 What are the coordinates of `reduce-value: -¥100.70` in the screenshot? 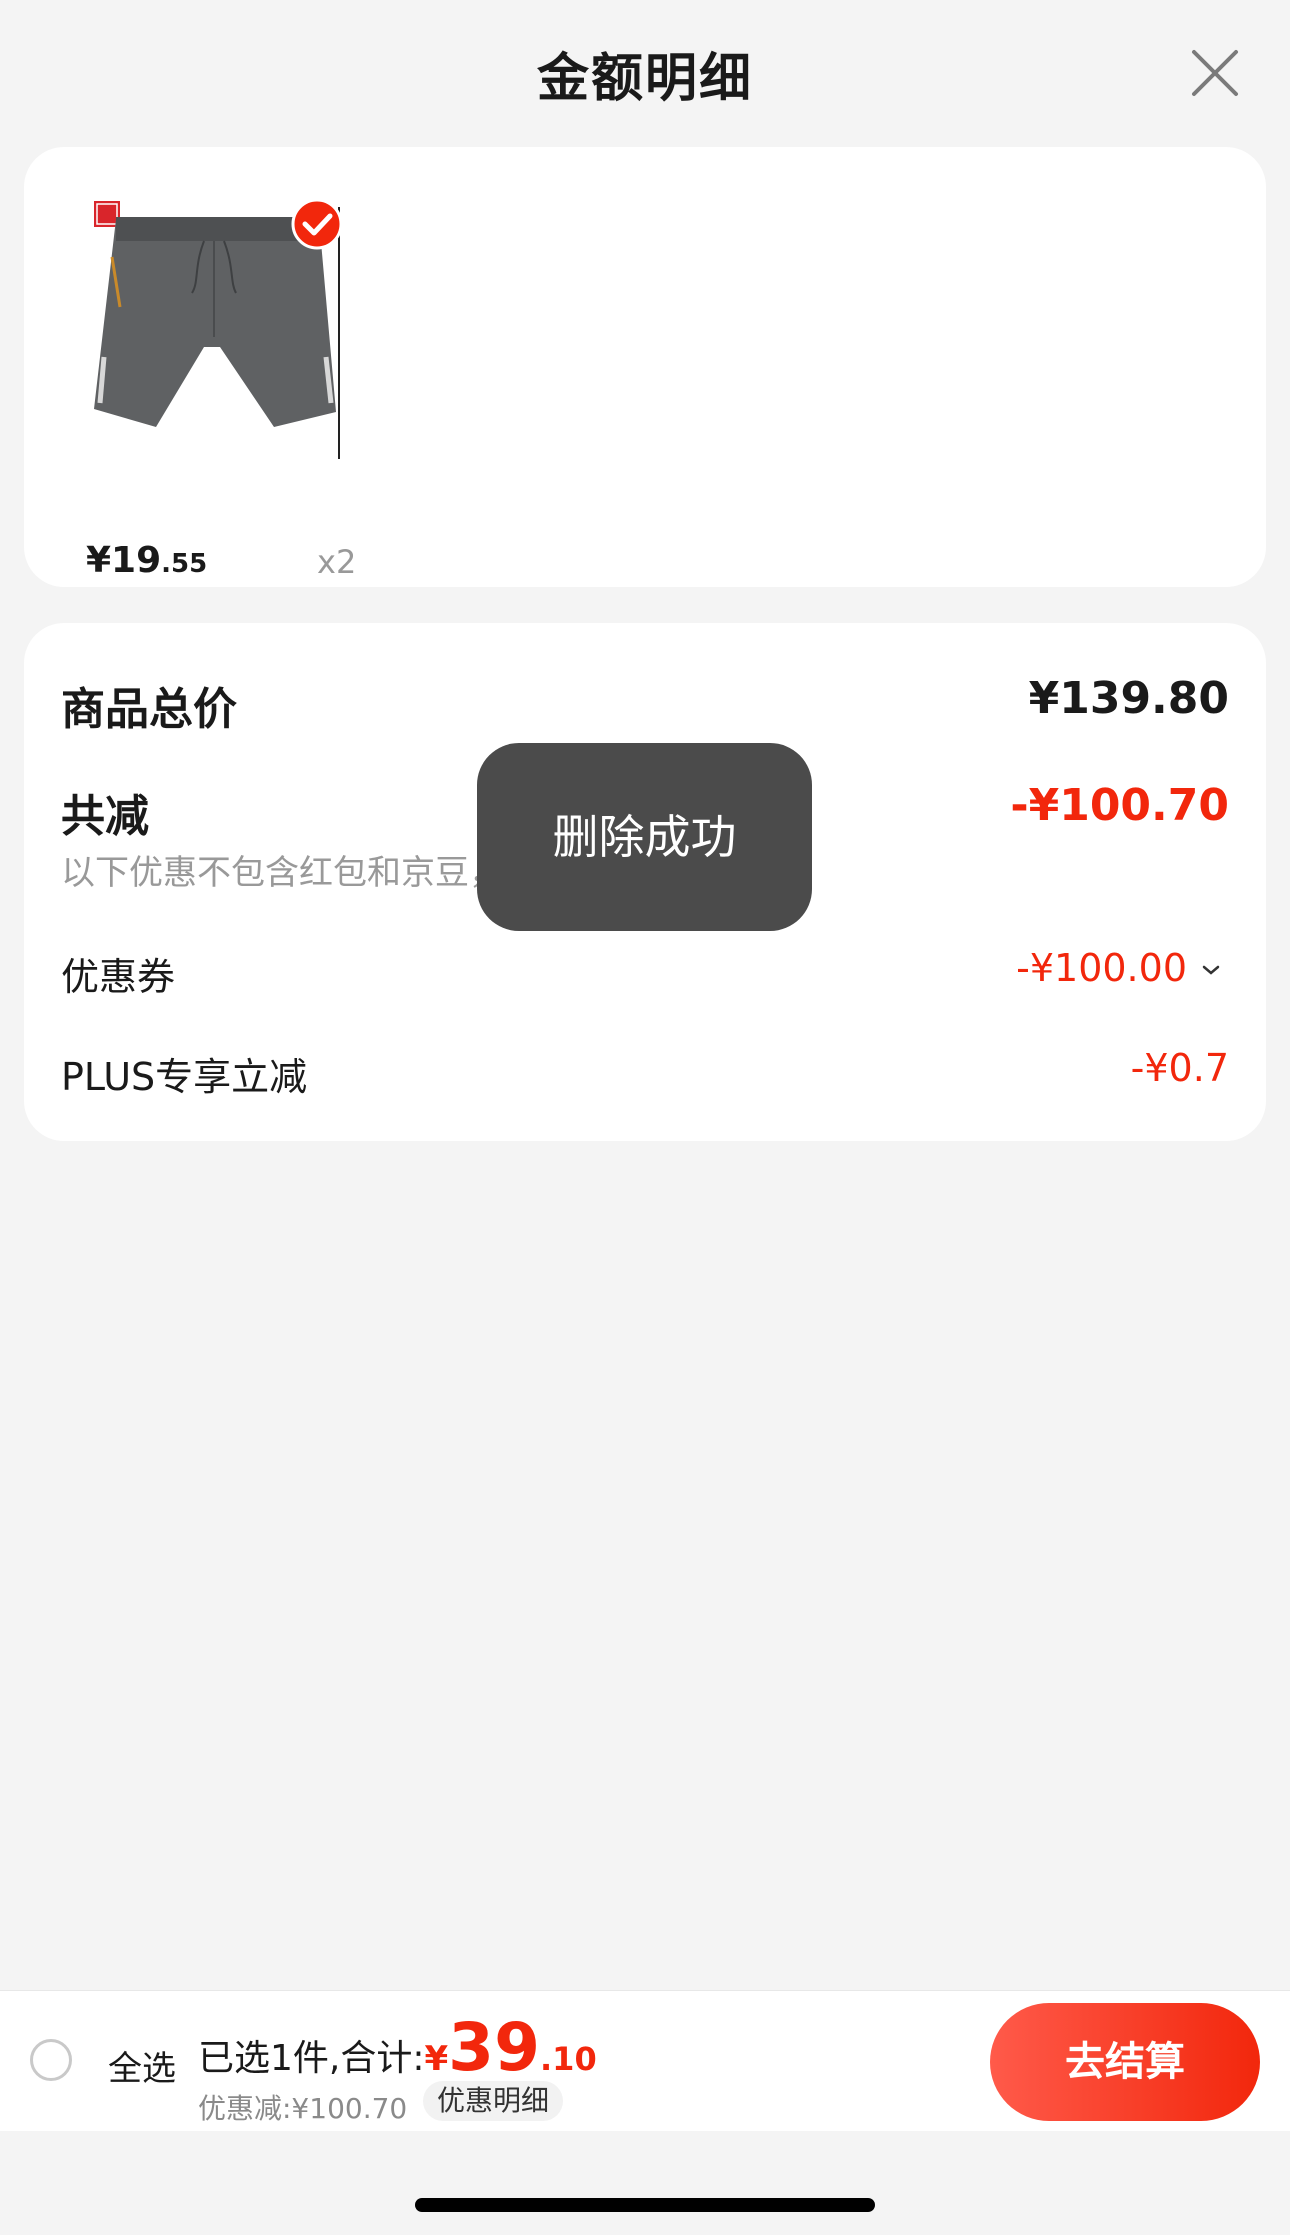 It's located at (1119, 805).